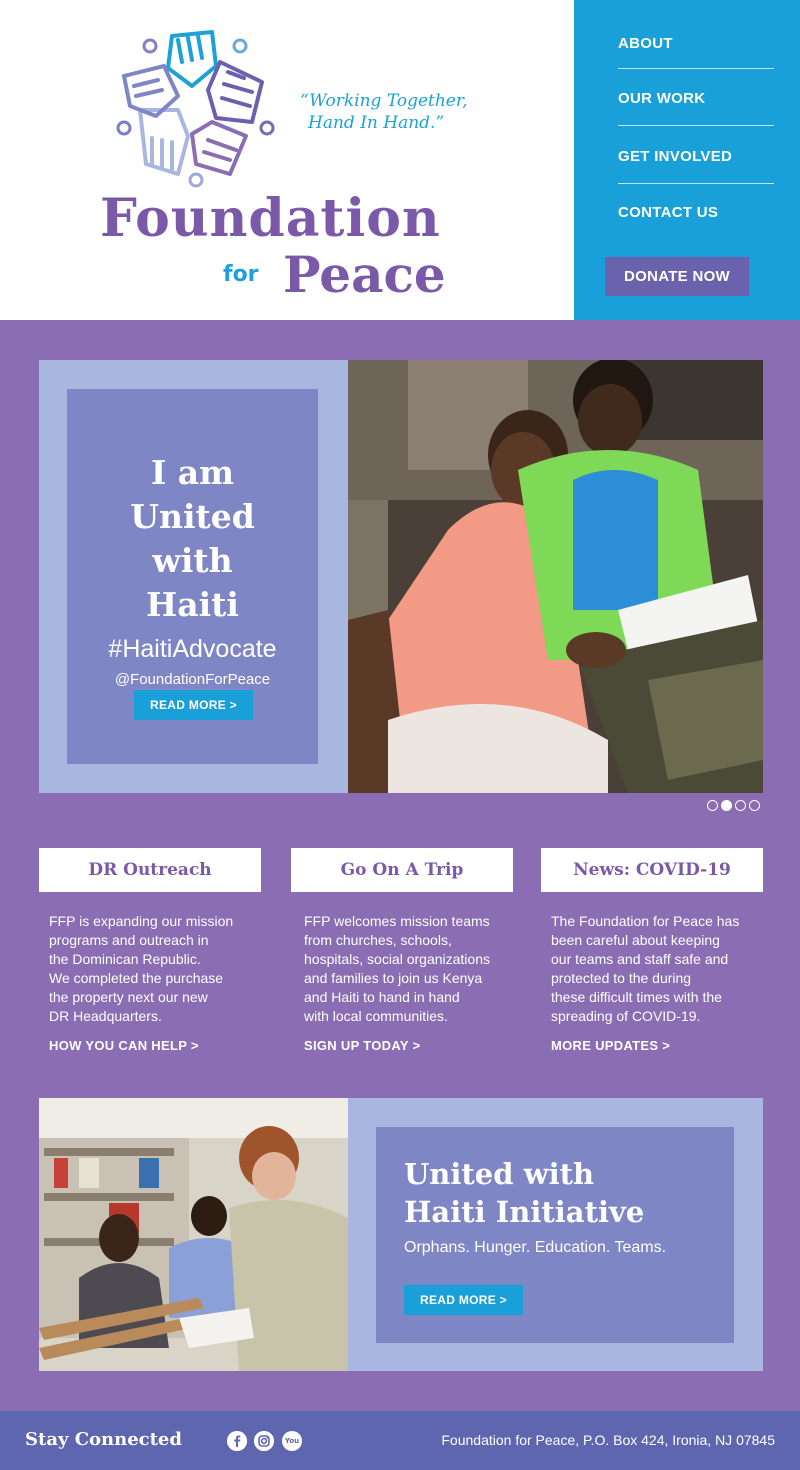  What do you see at coordinates (696, 43) in the screenshot?
I see `nav-item-about: ABOUT` at bounding box center [696, 43].